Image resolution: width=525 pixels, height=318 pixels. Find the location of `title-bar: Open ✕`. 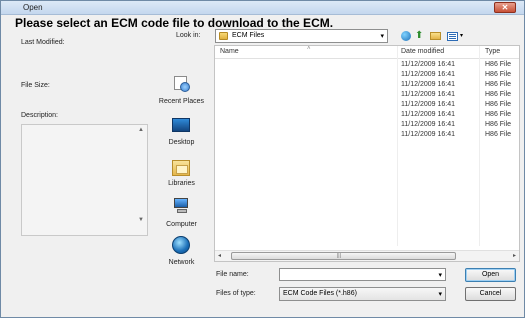

title-bar: Open ✕ is located at coordinates (262, 8).